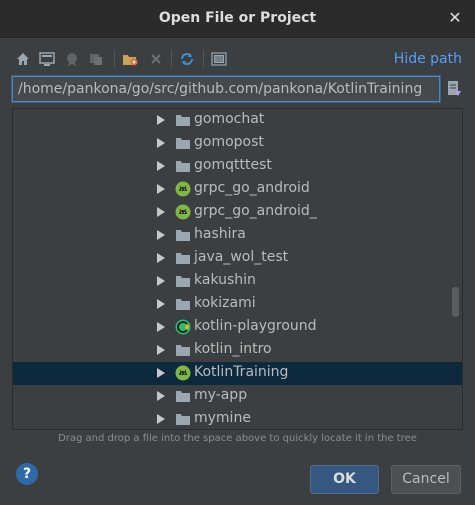 The width and height of the screenshot is (475, 505). I want to click on module-icon, so click(96, 59).